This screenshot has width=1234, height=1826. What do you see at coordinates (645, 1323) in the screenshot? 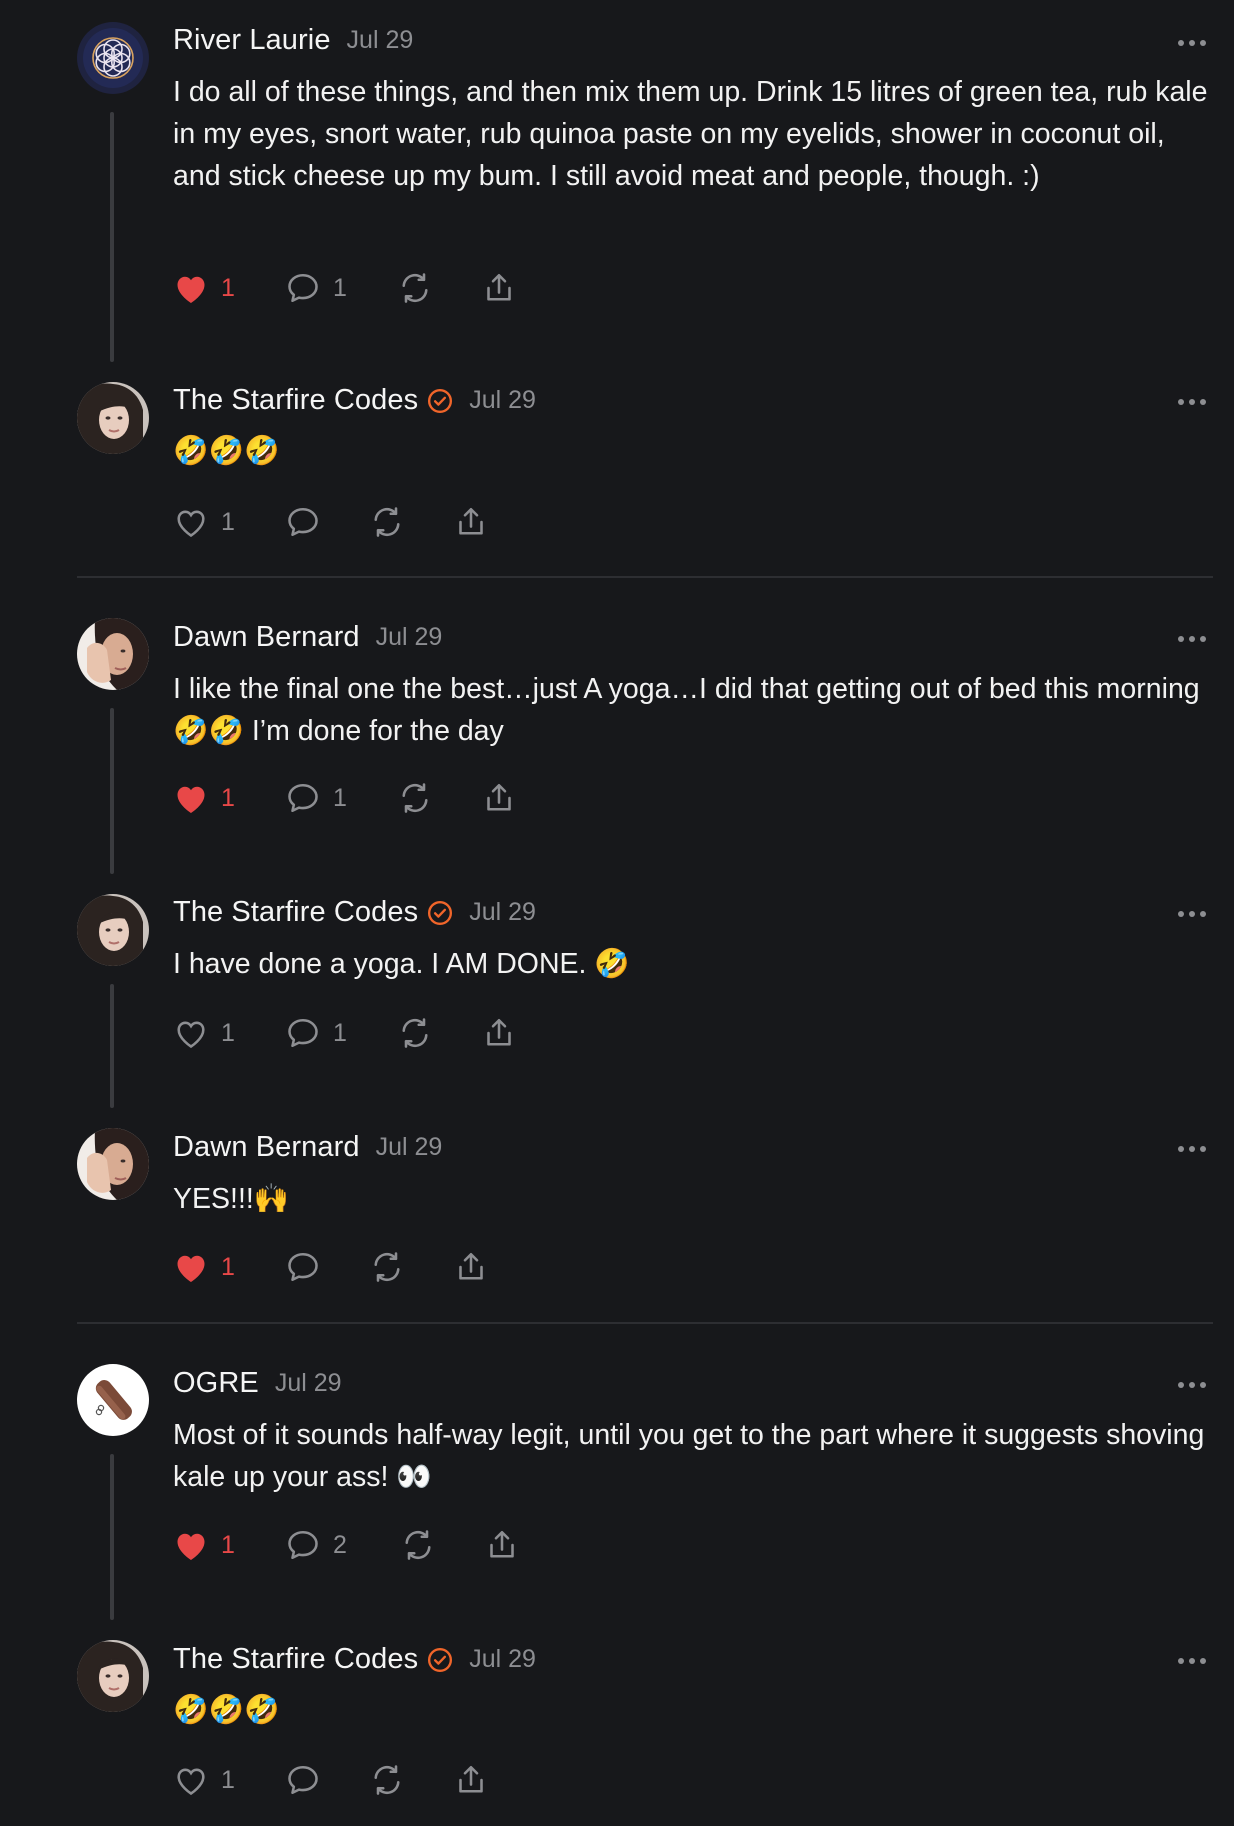
I see `thread-divider` at bounding box center [645, 1323].